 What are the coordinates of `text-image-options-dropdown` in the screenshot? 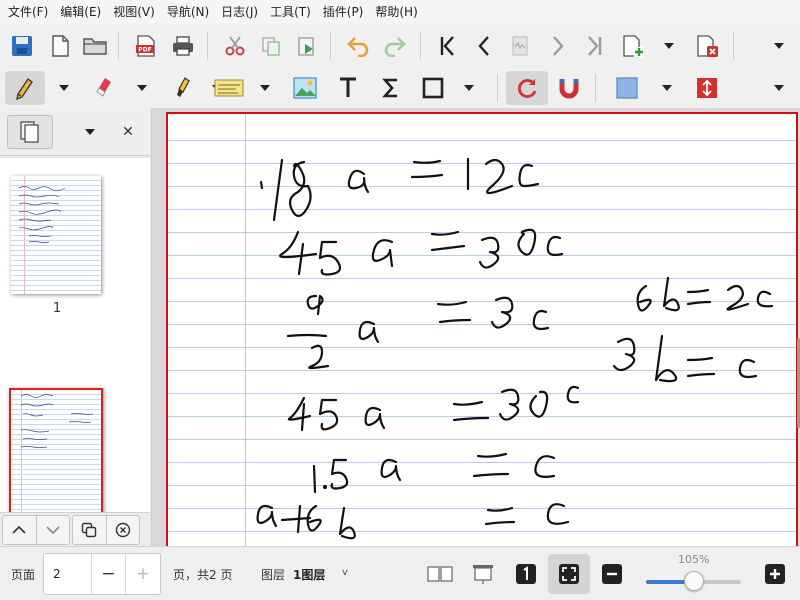 It's located at (265, 88).